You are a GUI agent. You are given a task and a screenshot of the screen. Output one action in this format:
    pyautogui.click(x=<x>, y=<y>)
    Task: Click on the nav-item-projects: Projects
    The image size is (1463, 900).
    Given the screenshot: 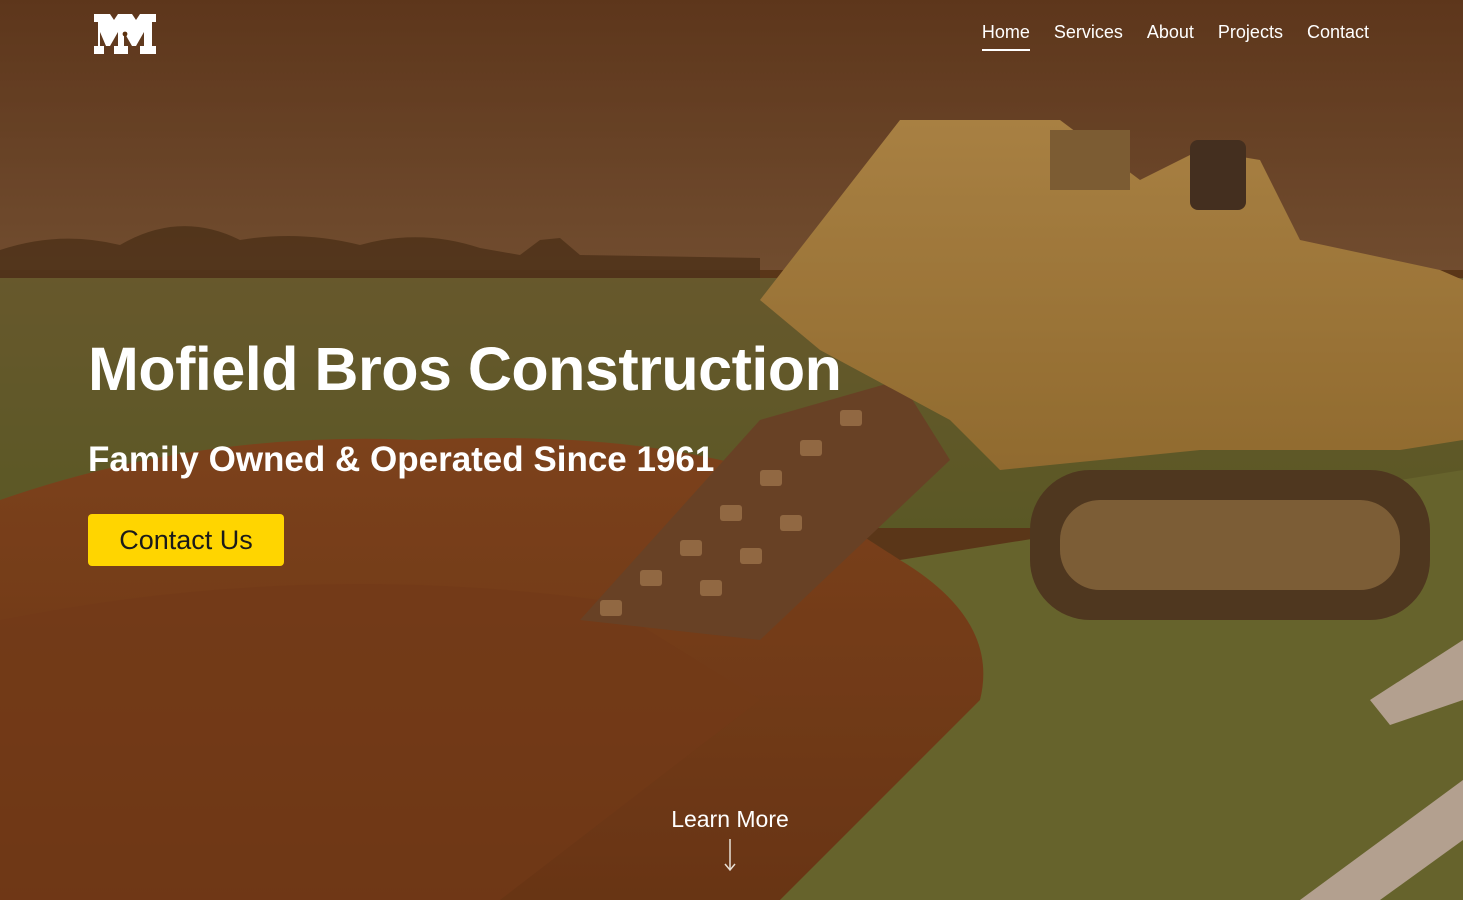 What is the action you would take?
    pyautogui.click(x=1250, y=36)
    